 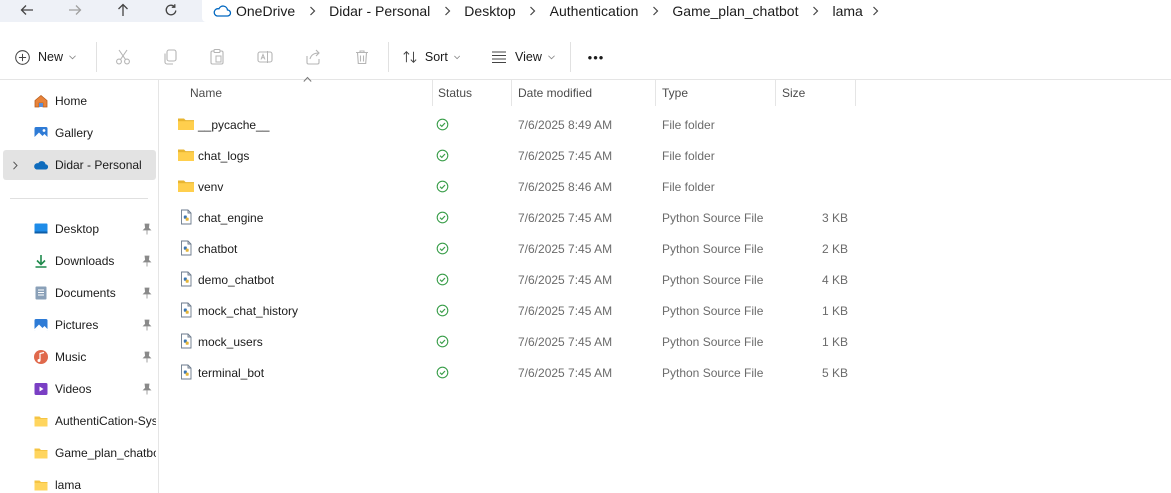 I want to click on file-row: venv 7/6/2025 8:46 AM File folder, so click(x=515, y=186).